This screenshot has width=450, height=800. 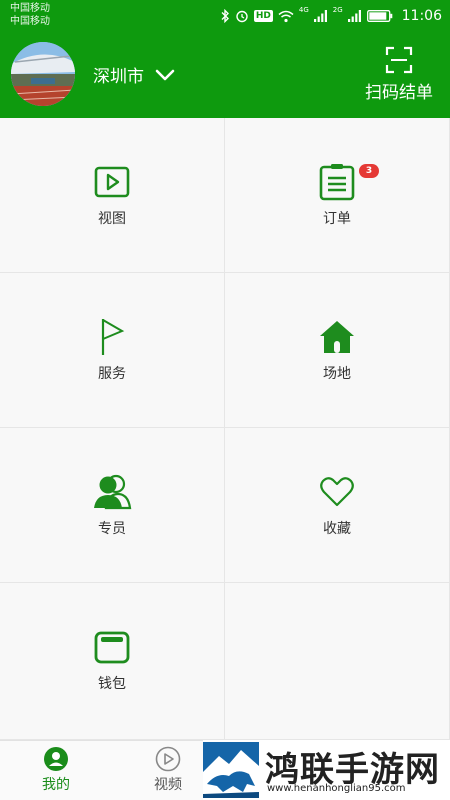 What do you see at coordinates (337, 374) in the screenshot?
I see `grid-item-label: 场地` at bounding box center [337, 374].